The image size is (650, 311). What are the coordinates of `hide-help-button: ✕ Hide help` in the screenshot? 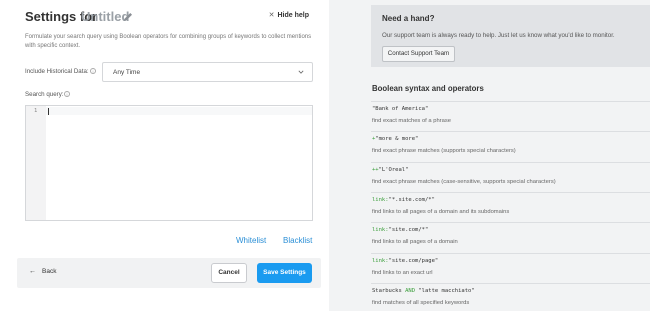 It's located at (289, 15).